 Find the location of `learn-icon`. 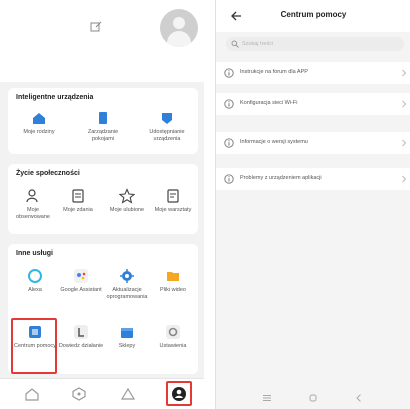

learn-icon is located at coordinates (81, 332).